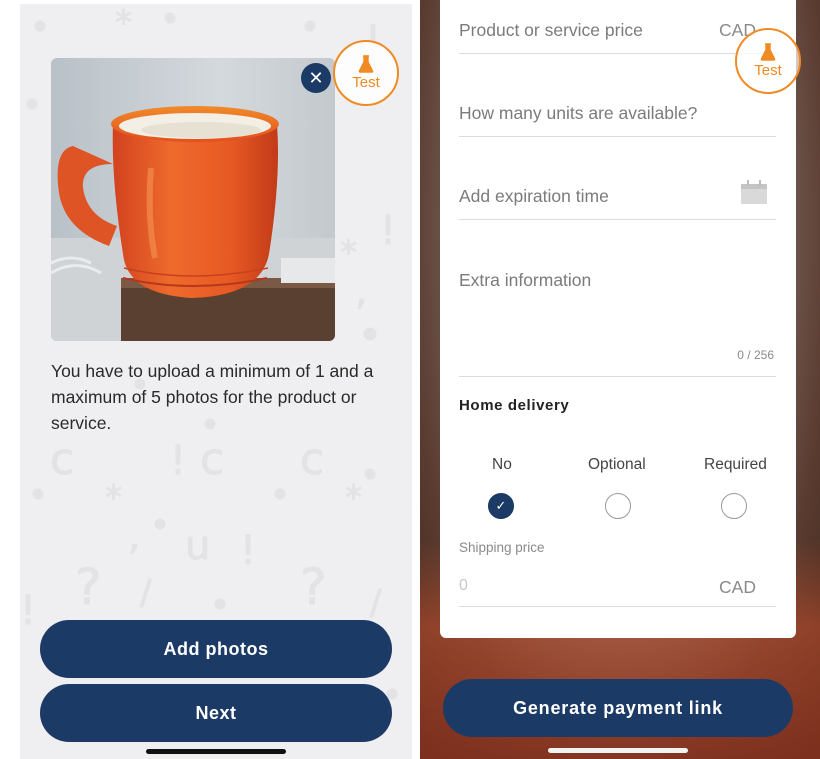  What do you see at coordinates (578, 113) in the screenshot?
I see `units-label: How many units are available?` at bounding box center [578, 113].